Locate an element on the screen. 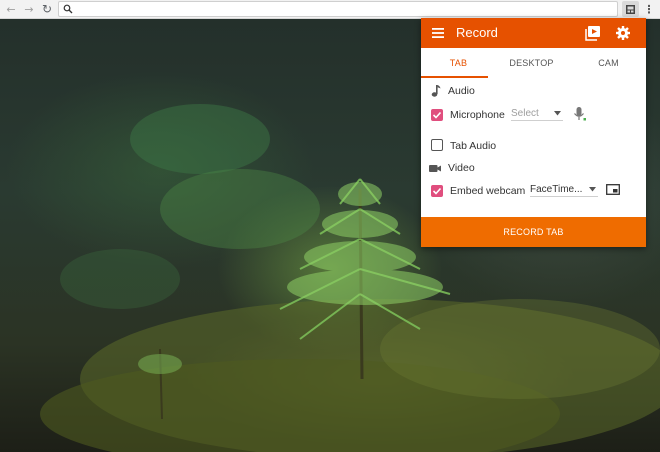  reload-button: ↻ is located at coordinates (47, 9).